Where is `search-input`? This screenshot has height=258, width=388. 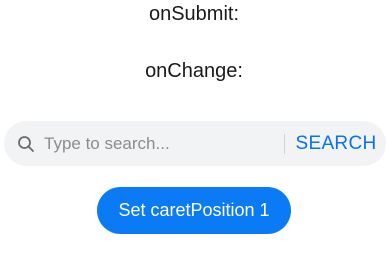
search-input is located at coordinates (159, 144).